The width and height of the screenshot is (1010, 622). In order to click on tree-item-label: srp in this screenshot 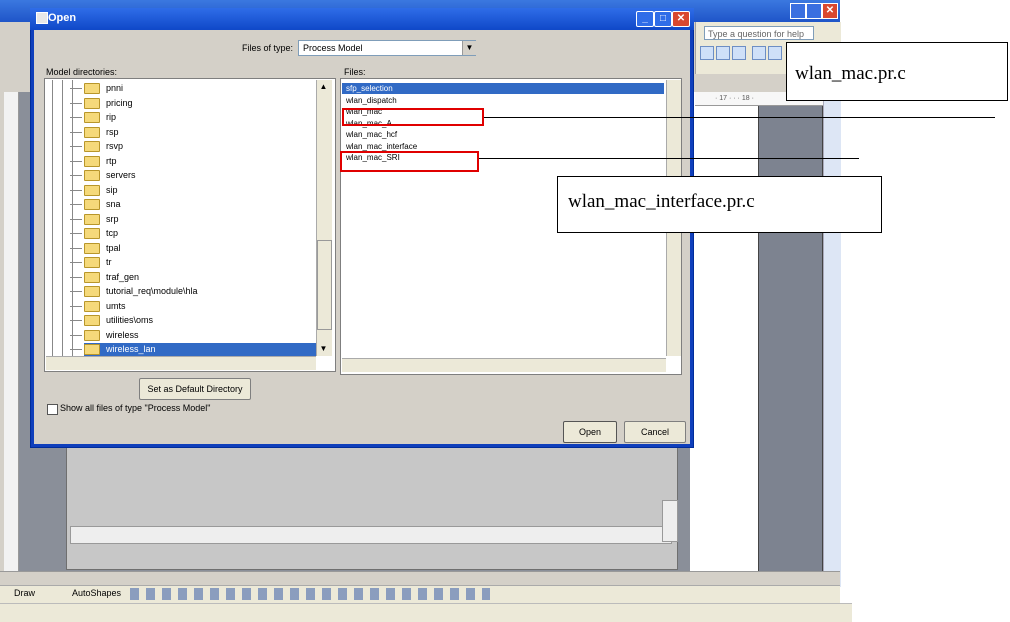, I will do `click(112, 218)`.